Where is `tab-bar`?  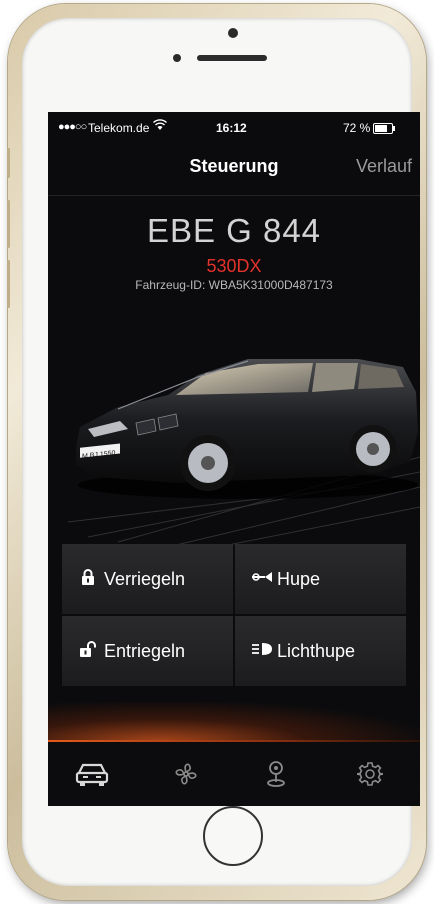 tab-bar is located at coordinates (234, 774).